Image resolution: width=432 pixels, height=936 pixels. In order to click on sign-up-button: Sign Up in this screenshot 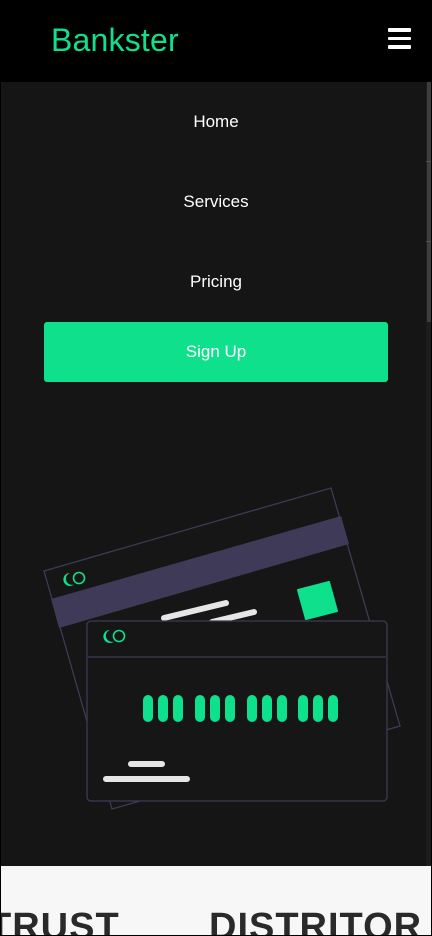, I will do `click(216, 352)`.